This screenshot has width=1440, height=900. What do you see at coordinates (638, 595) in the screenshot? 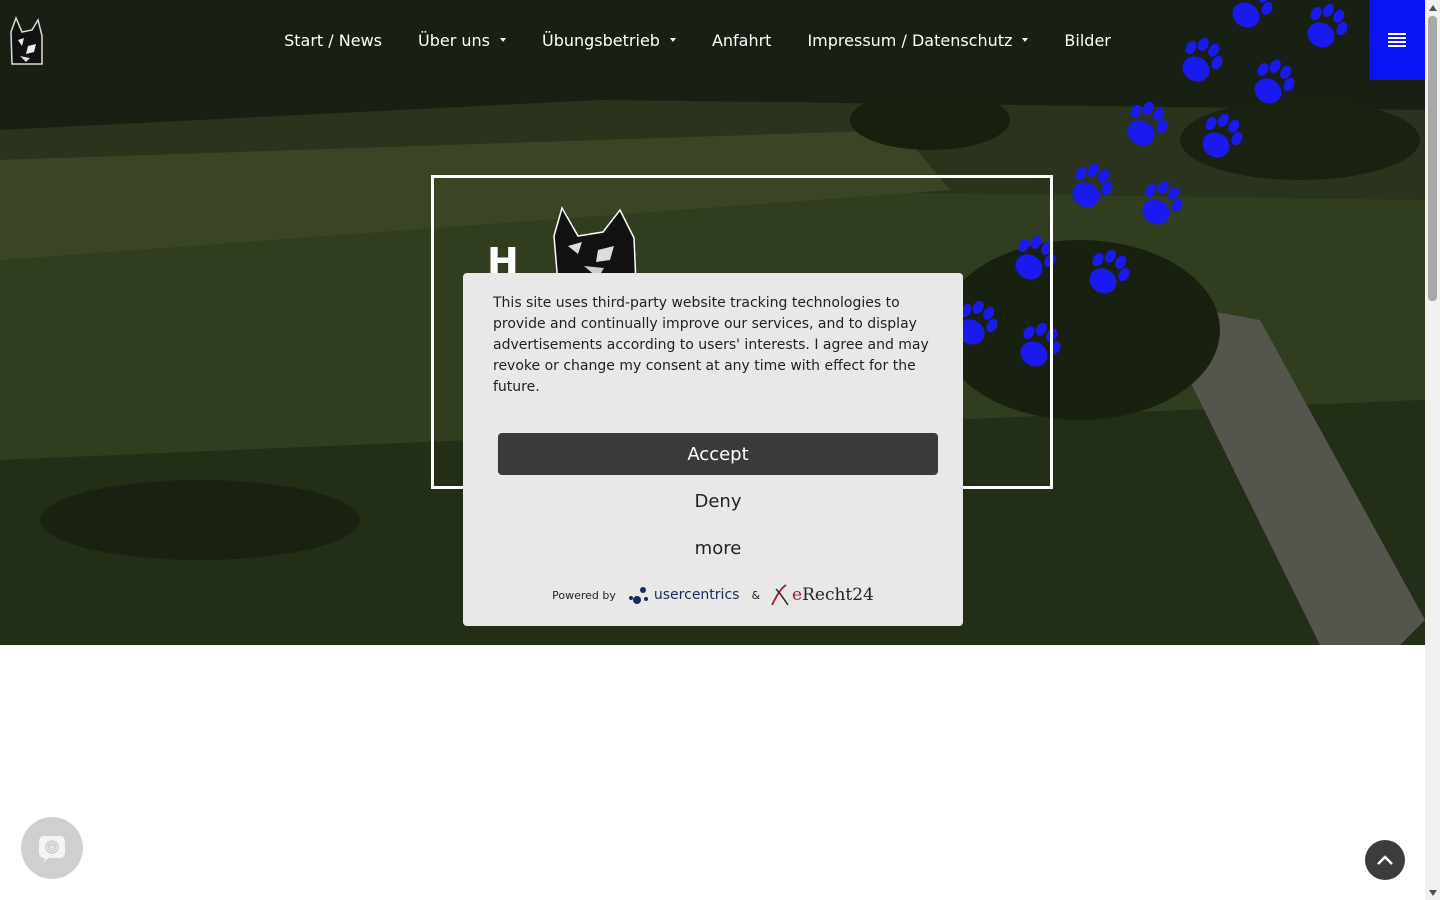
I see `usercentrics-logo-icon` at bounding box center [638, 595].